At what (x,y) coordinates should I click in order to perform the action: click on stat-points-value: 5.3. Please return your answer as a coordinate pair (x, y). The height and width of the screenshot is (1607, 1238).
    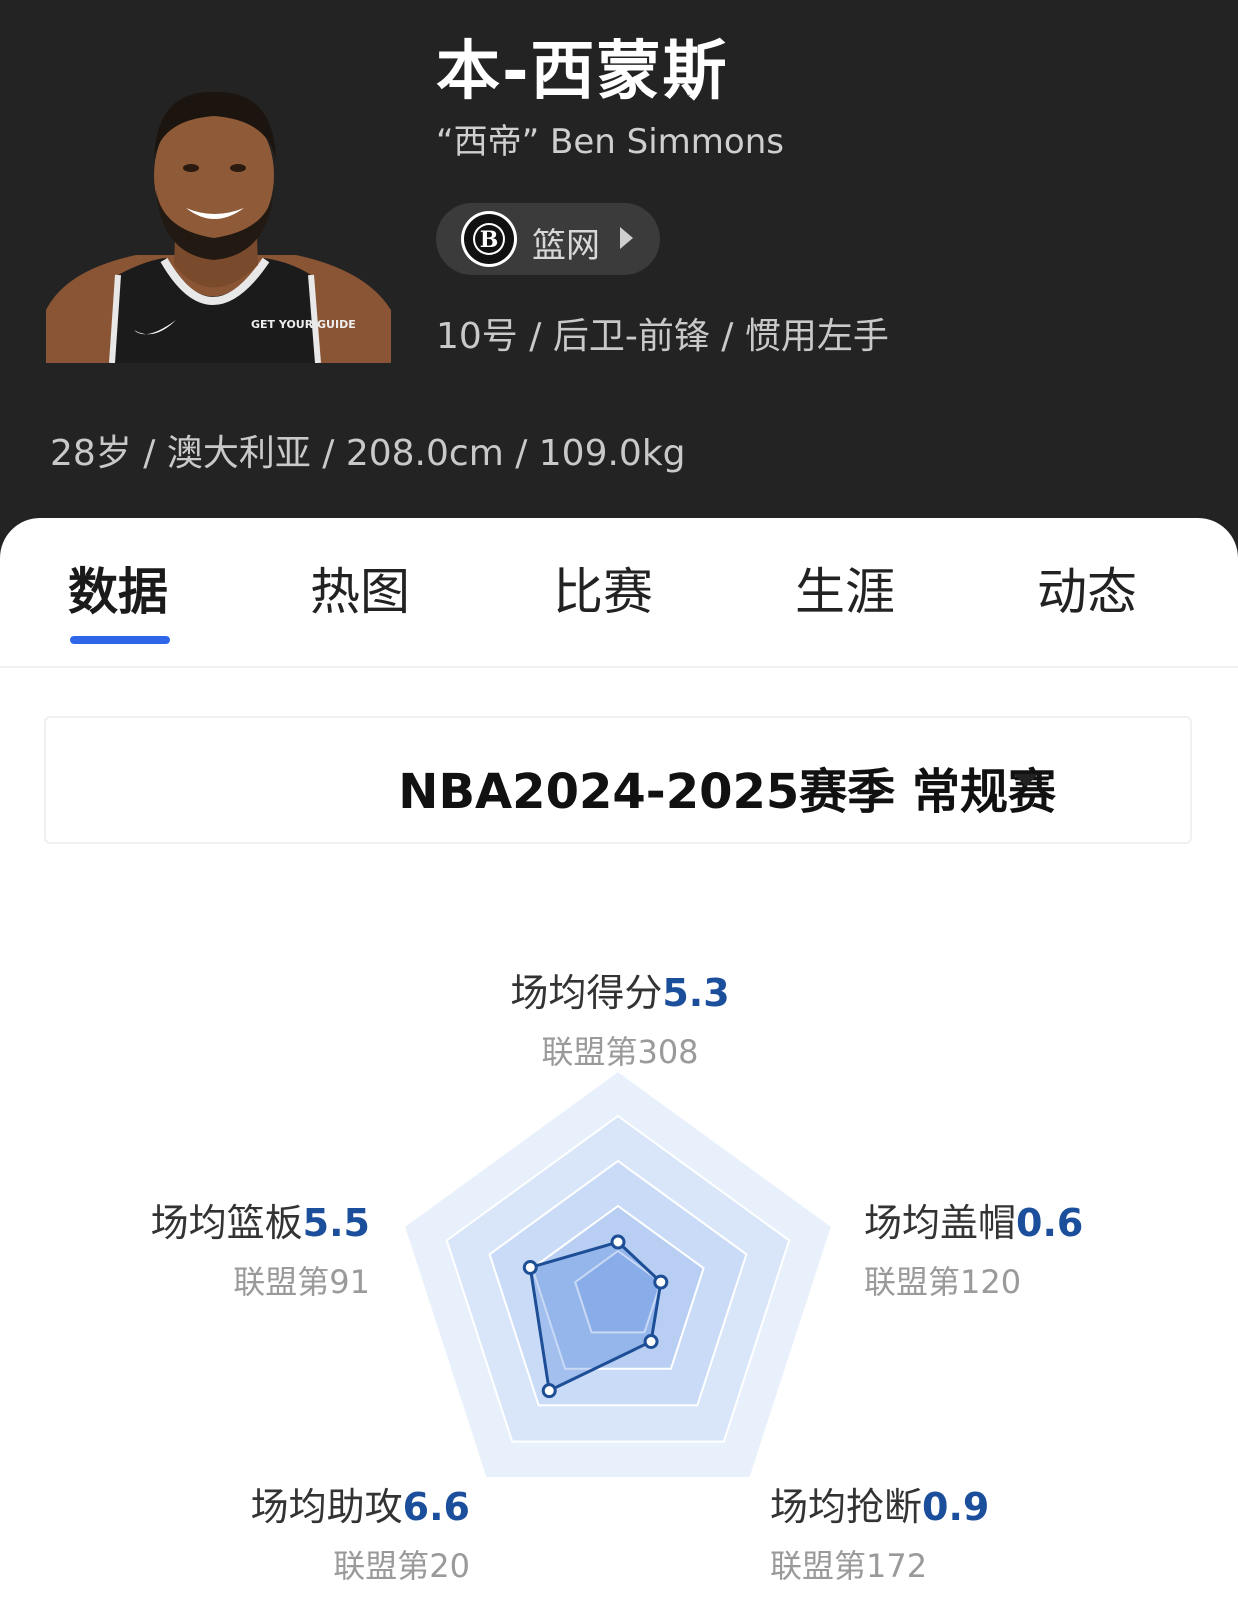
    Looking at the image, I should click on (696, 993).